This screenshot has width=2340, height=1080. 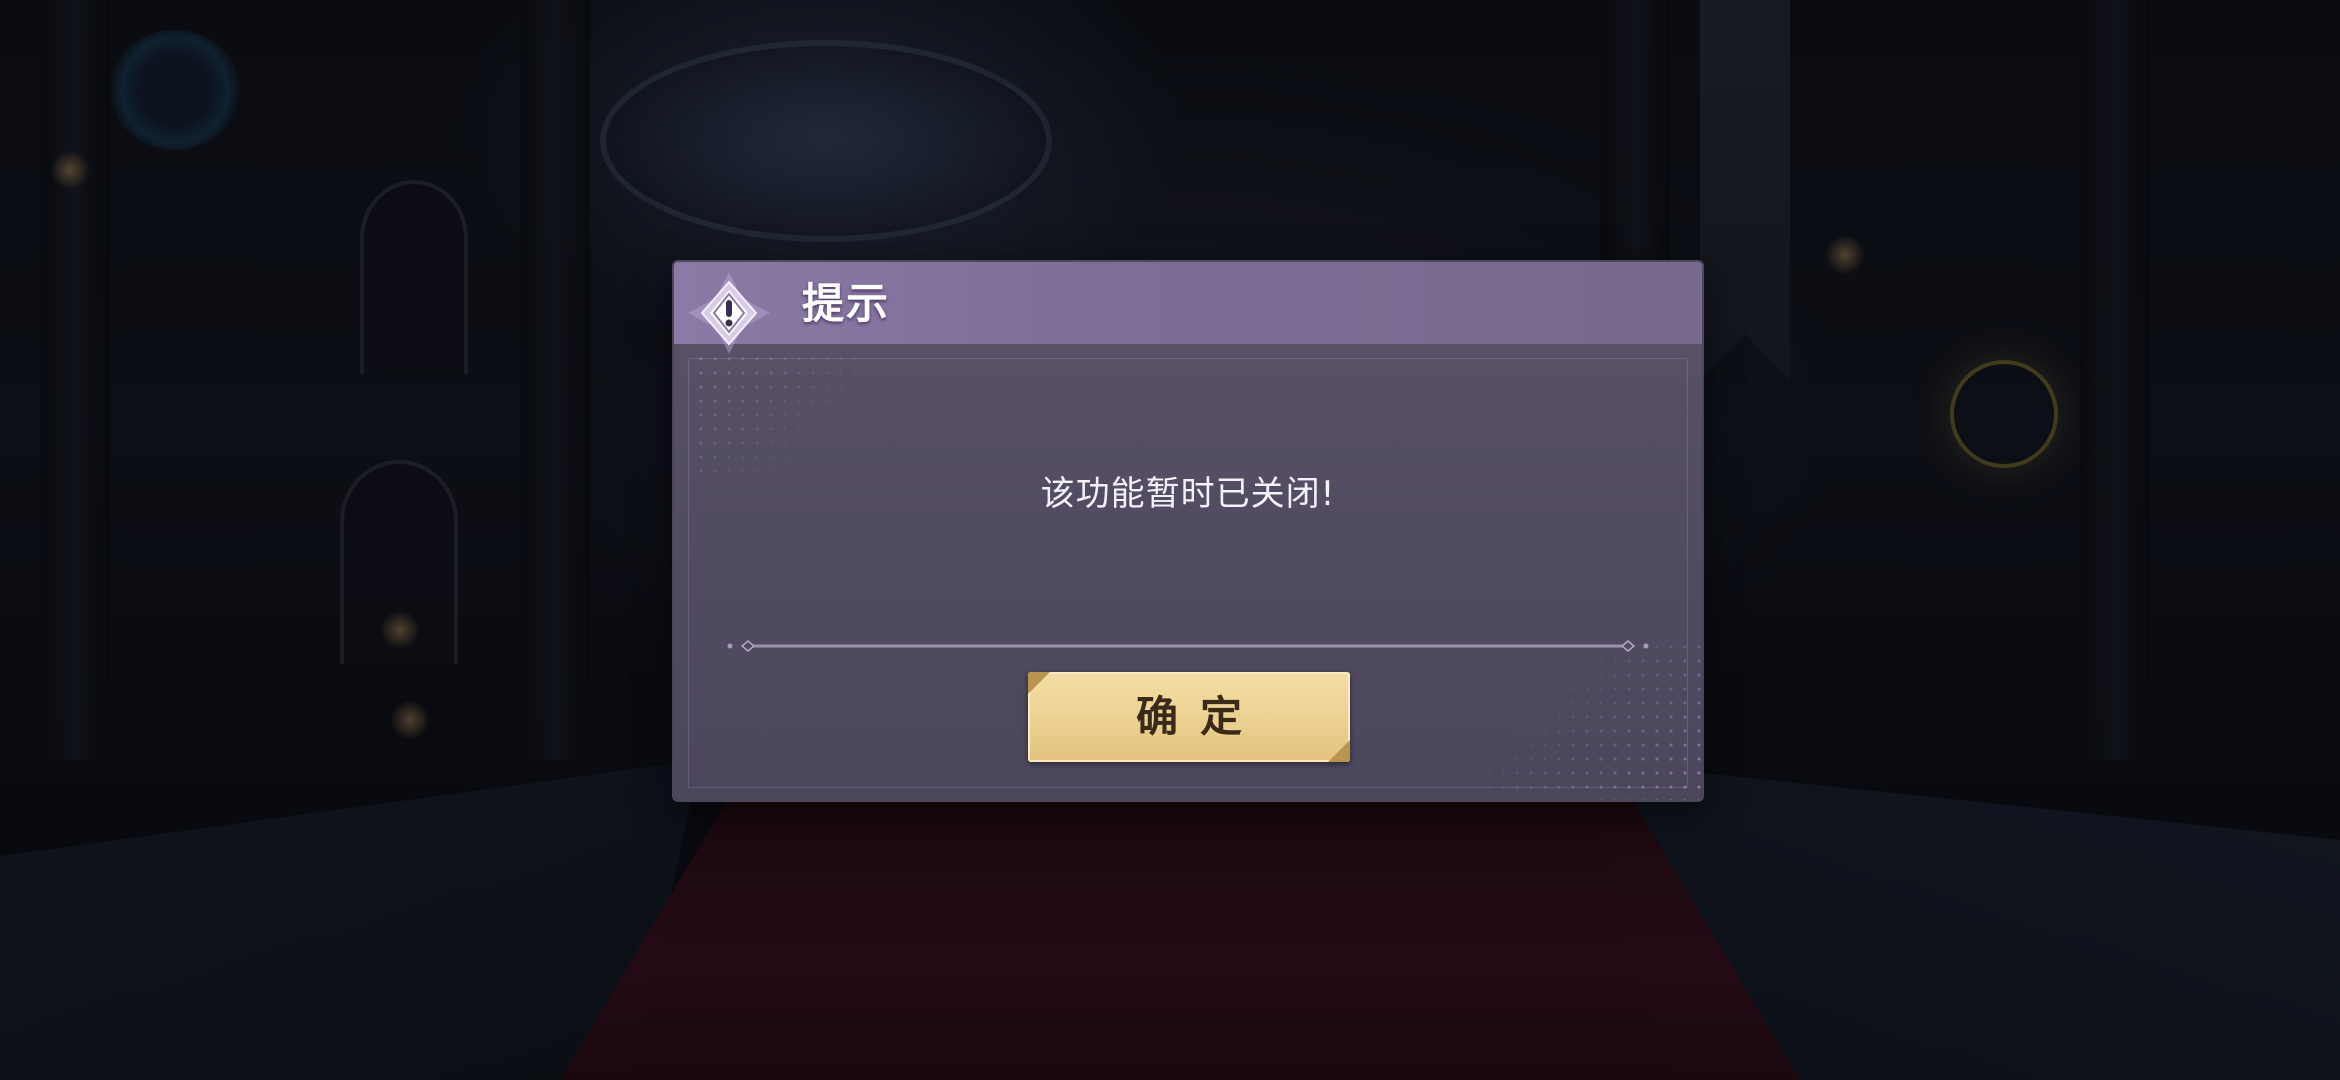 I want to click on divider-line, so click(x=1188, y=646).